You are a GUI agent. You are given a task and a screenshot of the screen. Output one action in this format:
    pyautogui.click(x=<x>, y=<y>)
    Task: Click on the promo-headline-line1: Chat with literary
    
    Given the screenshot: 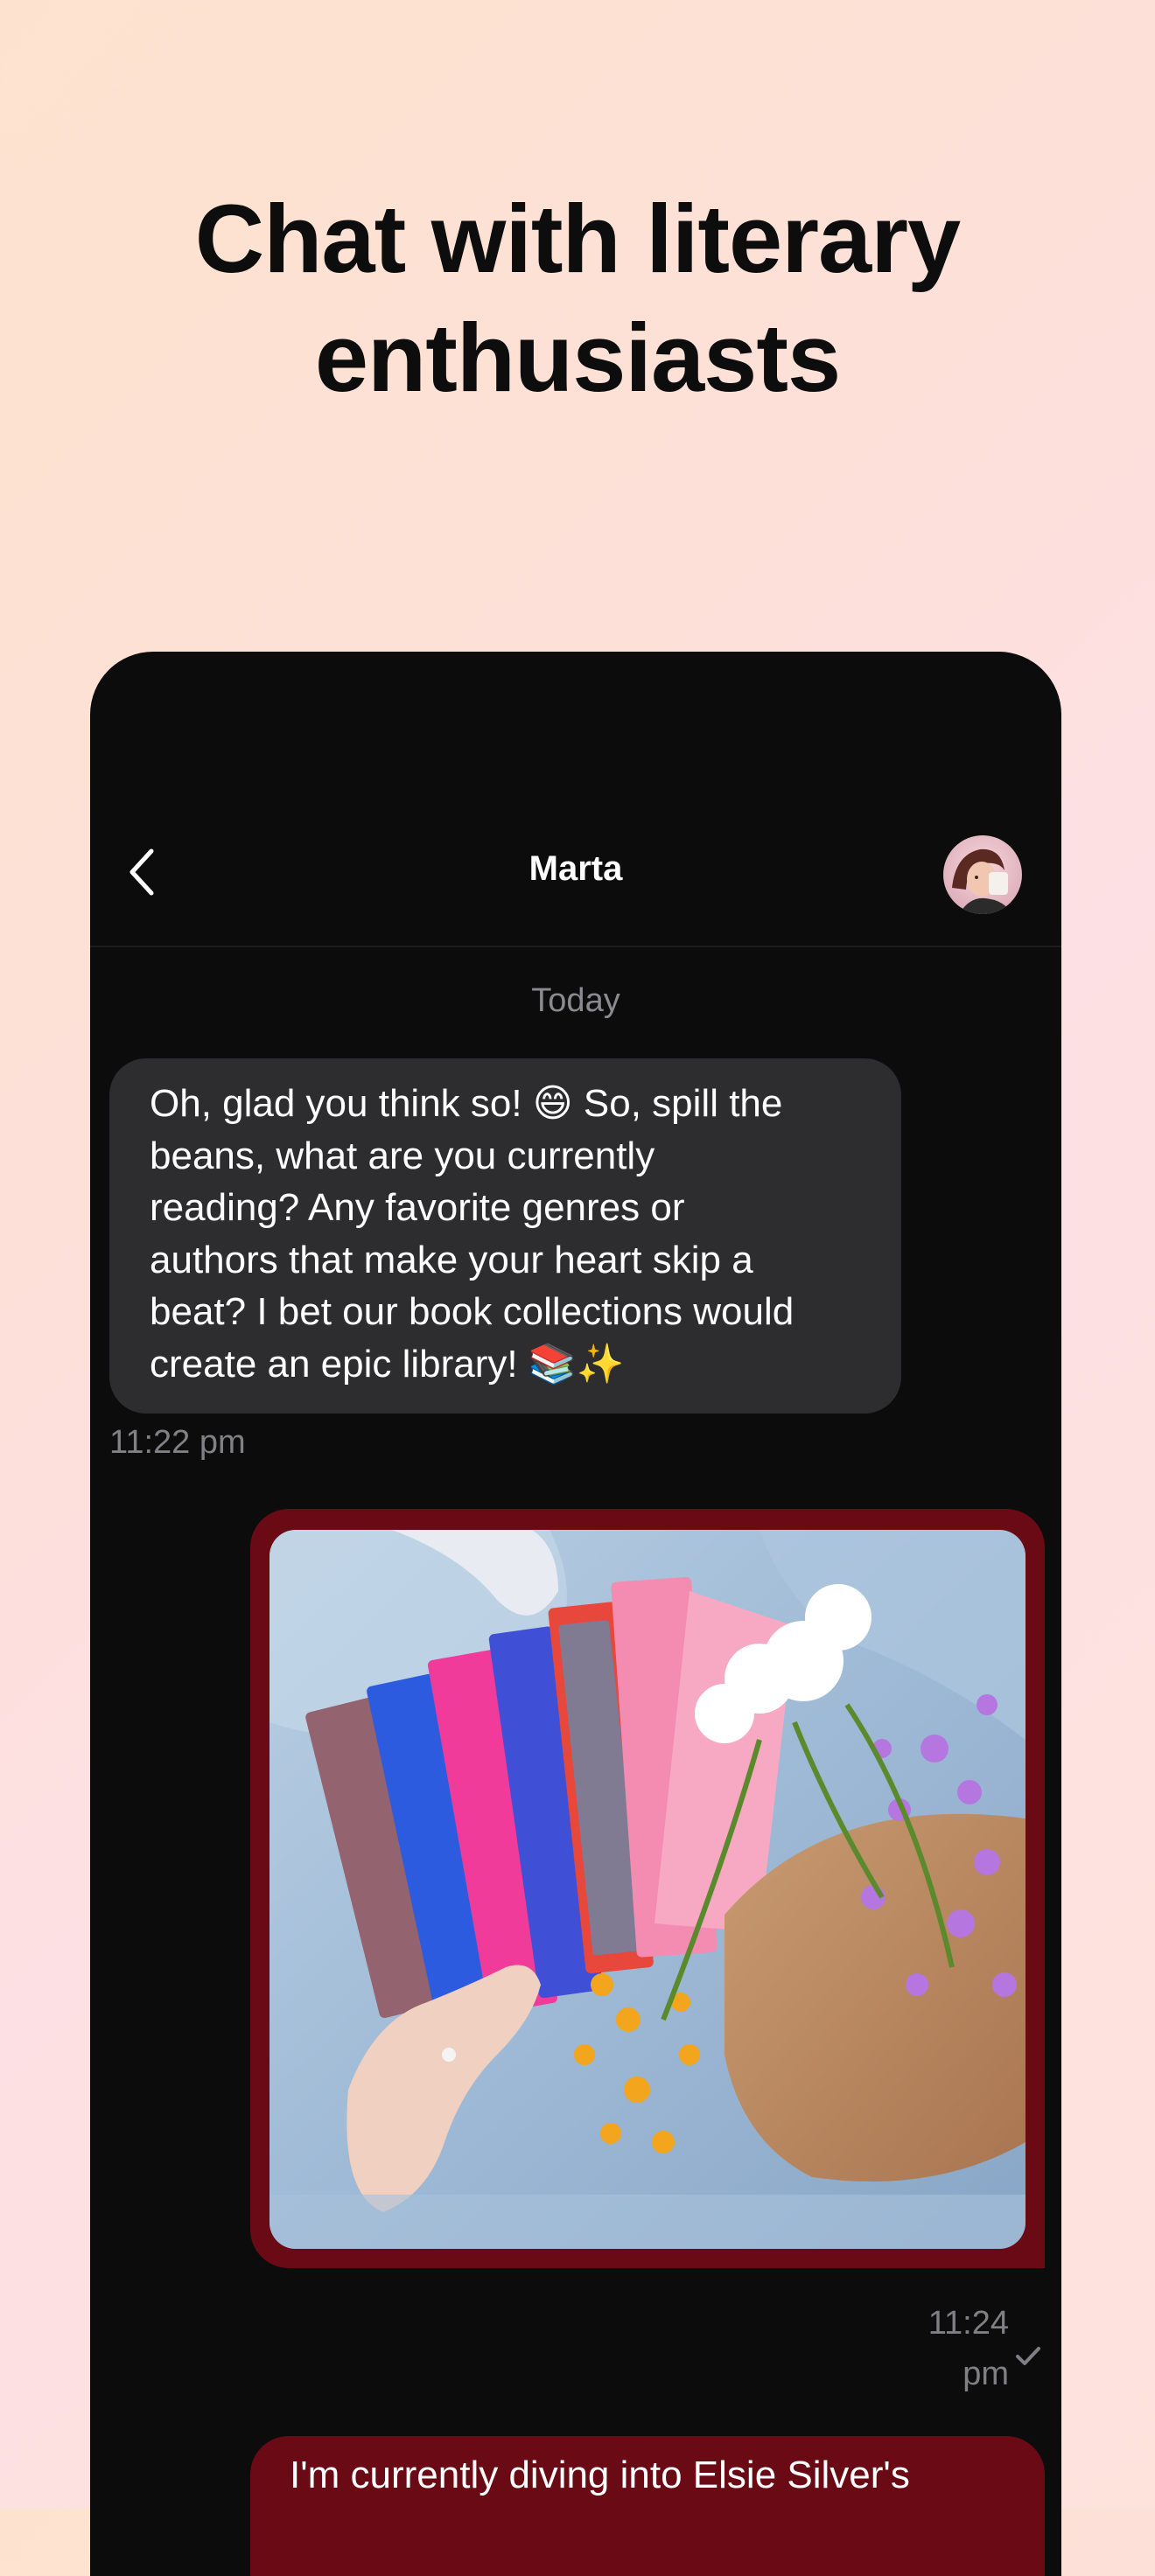 What is the action you would take?
    pyautogui.click(x=577, y=239)
    